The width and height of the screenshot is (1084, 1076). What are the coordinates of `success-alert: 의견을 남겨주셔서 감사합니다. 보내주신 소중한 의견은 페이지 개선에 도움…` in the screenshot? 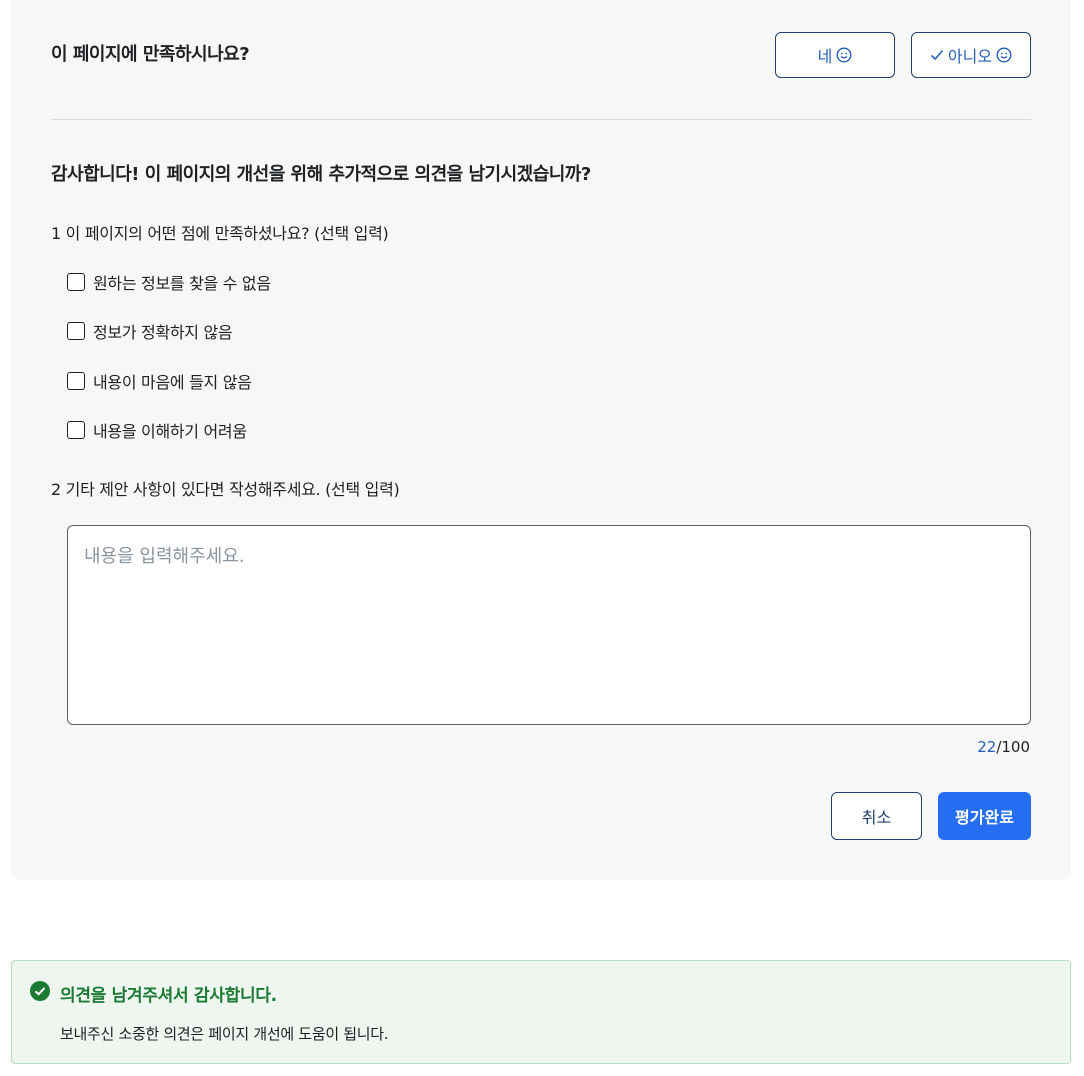 It's located at (541, 1012).